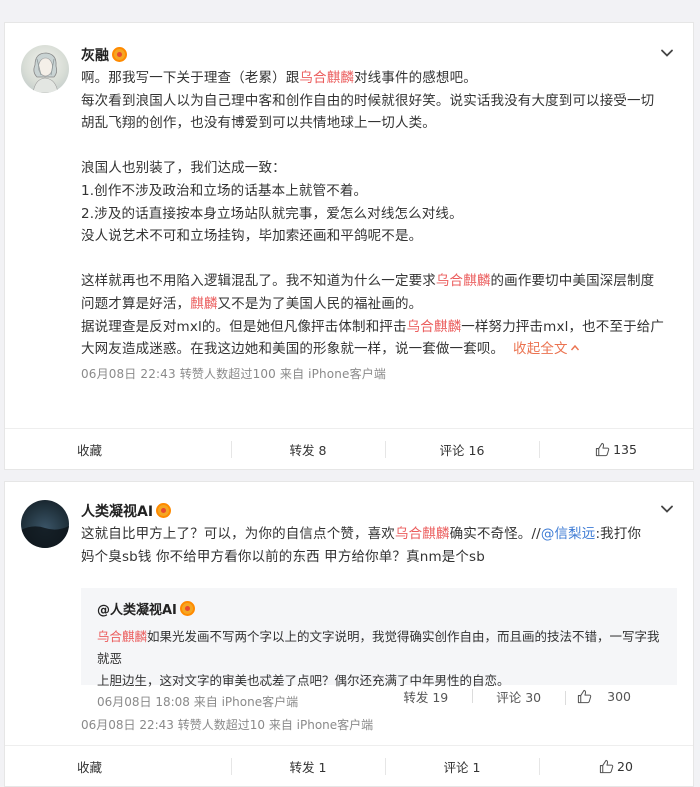  I want to click on quoted-comment-label: 评论 30, so click(519, 697).